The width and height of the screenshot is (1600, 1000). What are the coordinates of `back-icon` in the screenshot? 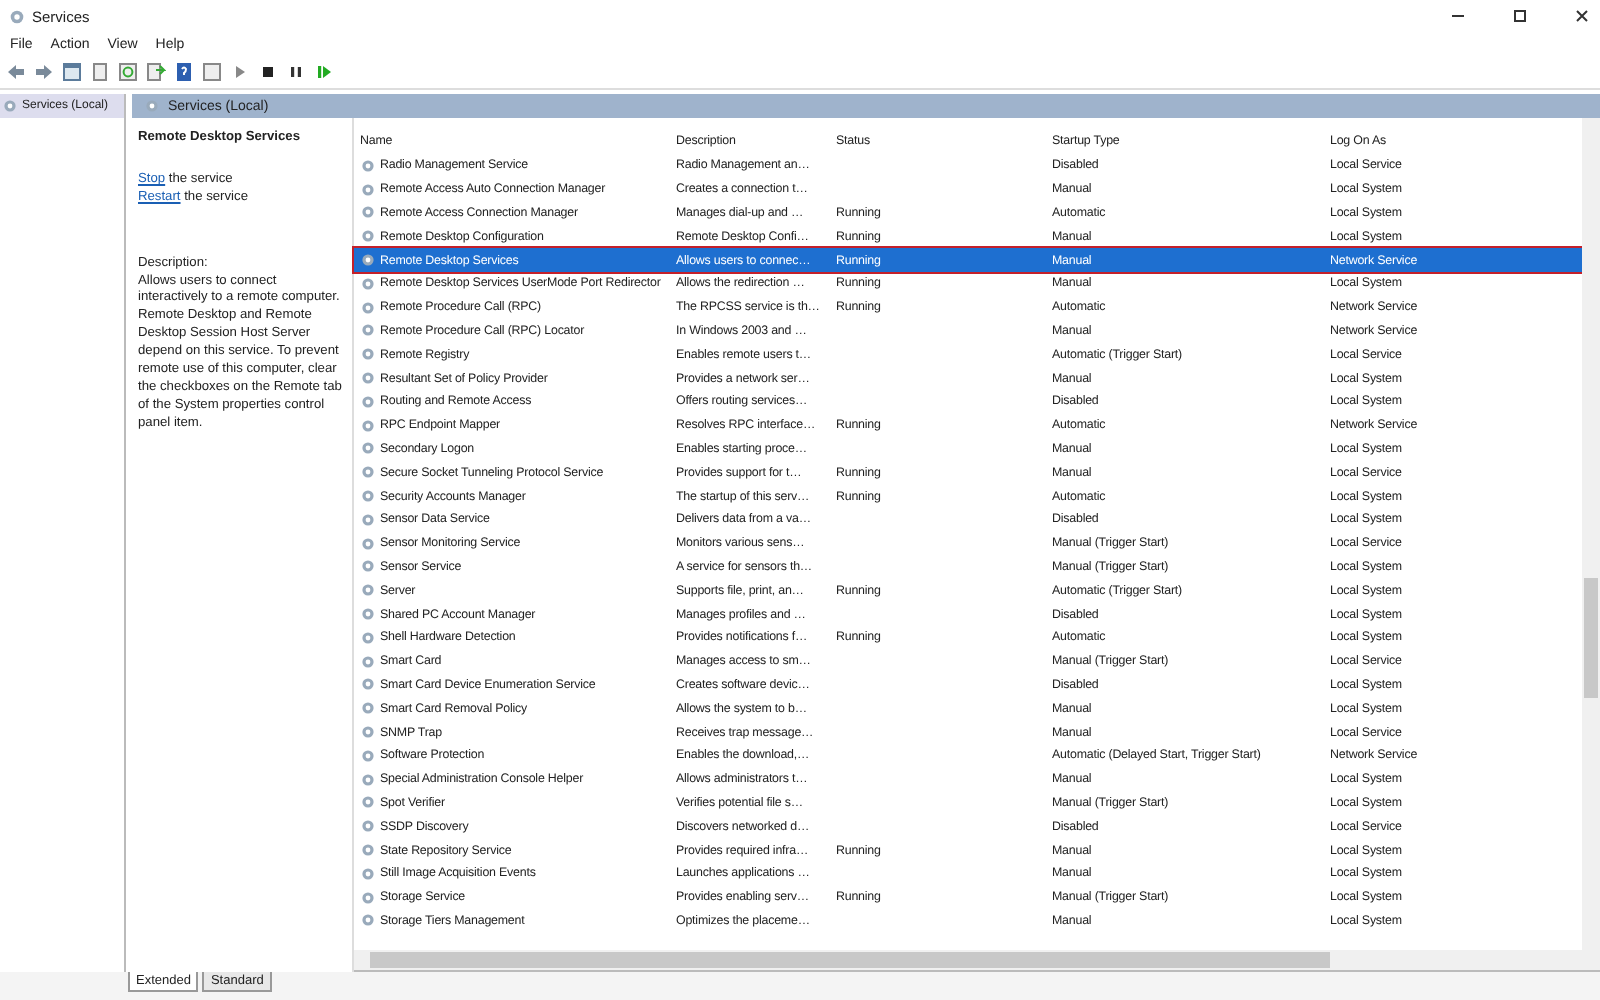 It's located at (16, 72).